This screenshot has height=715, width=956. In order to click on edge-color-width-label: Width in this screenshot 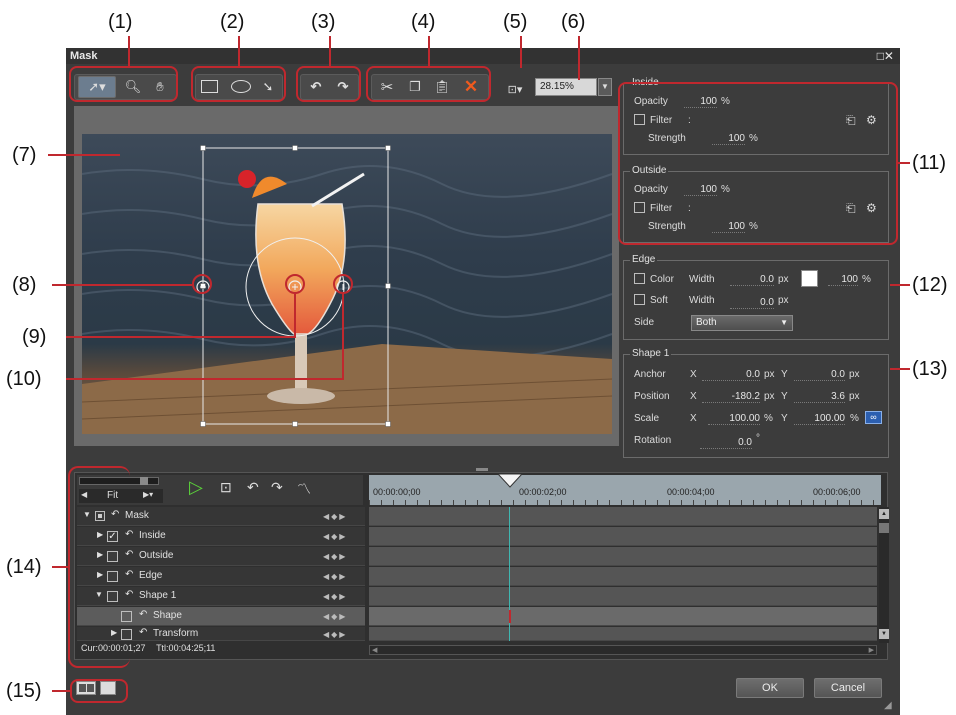, I will do `click(702, 279)`.